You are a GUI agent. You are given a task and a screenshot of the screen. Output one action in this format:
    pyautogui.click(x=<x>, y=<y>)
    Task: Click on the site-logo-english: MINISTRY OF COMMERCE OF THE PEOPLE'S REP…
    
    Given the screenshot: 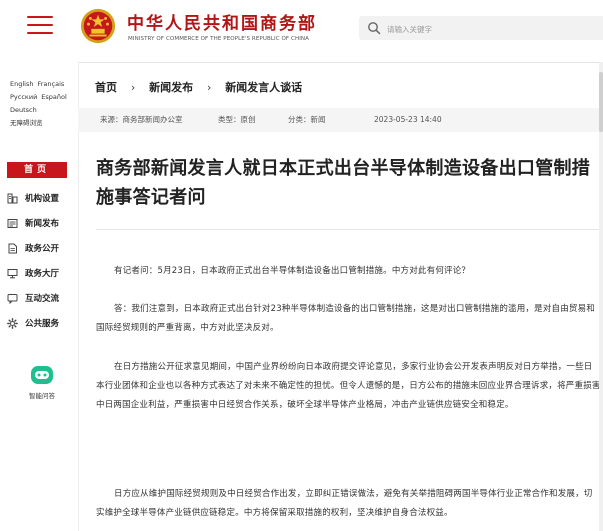 What is the action you would take?
    pyautogui.click(x=219, y=39)
    